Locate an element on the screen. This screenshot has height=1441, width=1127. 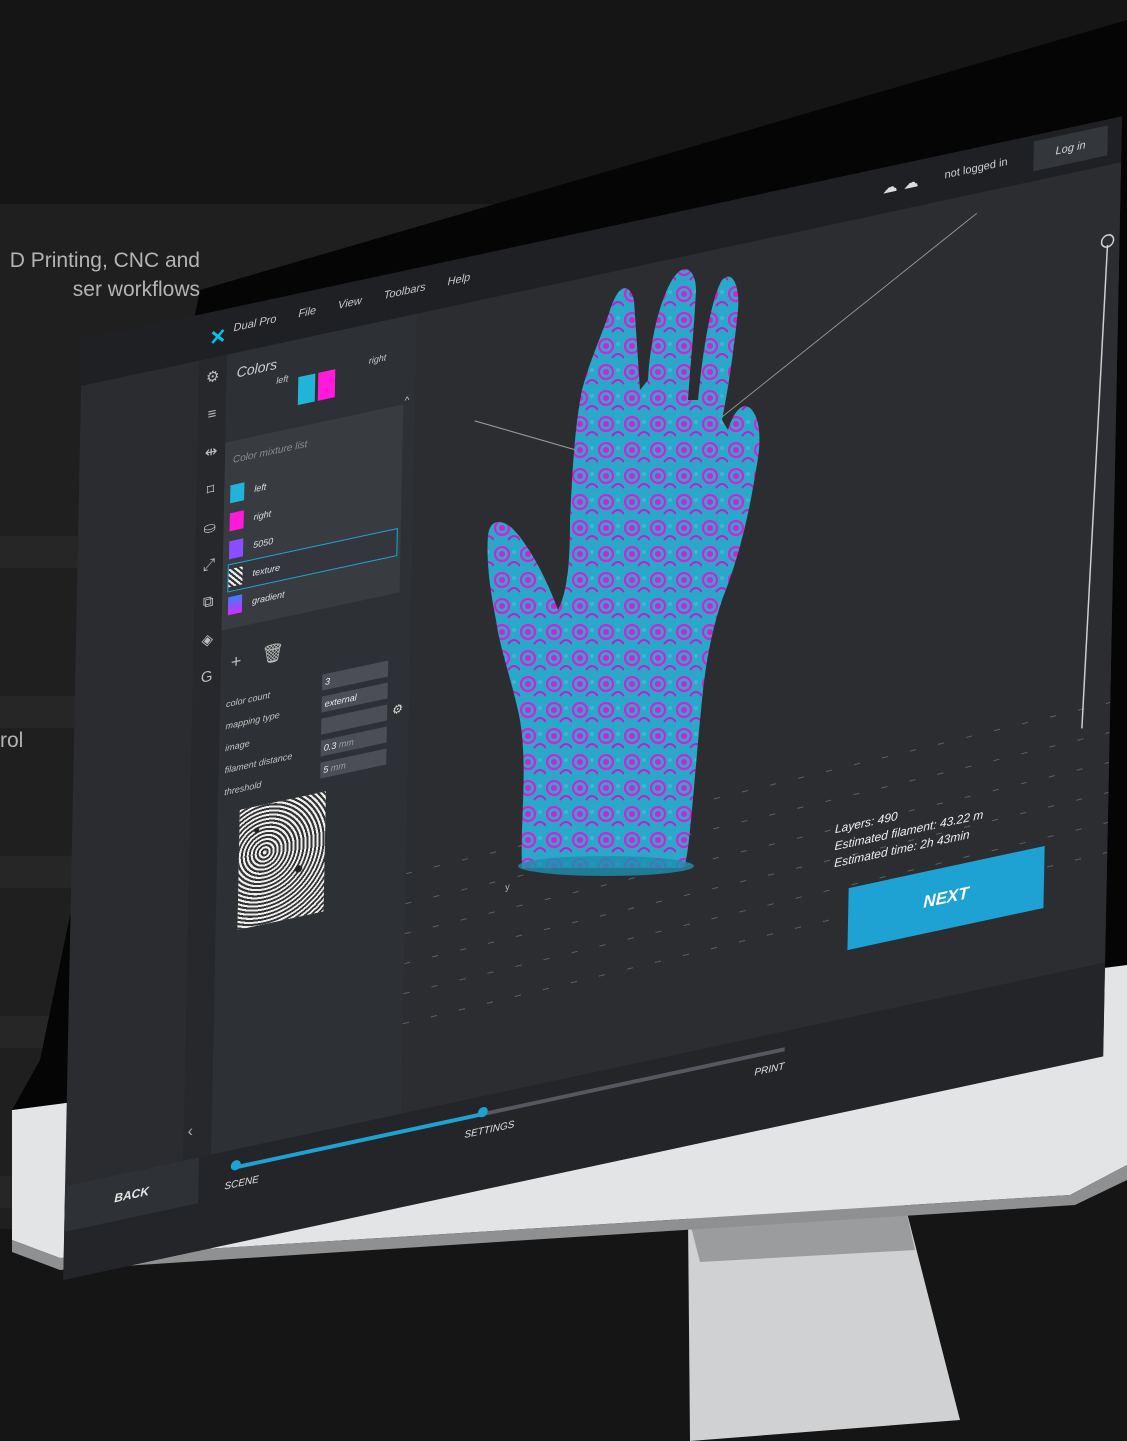
texture-preview-image is located at coordinates (281, 860).